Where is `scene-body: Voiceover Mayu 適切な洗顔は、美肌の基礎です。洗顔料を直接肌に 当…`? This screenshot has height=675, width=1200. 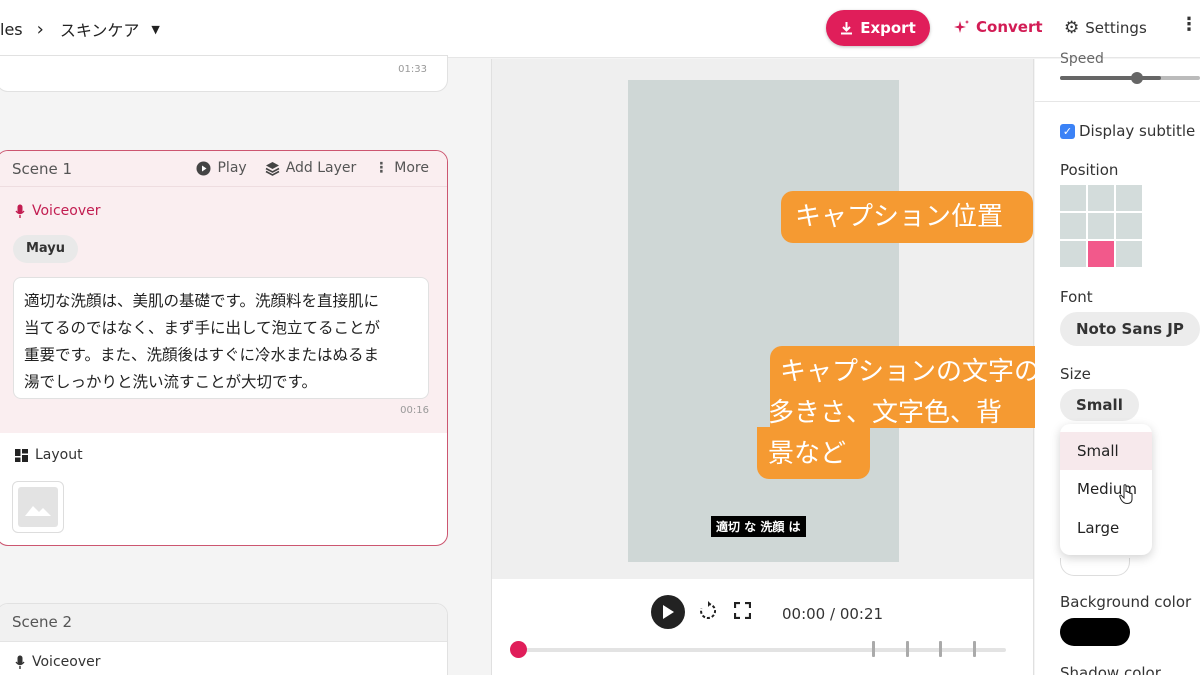 scene-body: Voiceover Mayu 適切な洗顔は、美肌の基礎です。洗顔料を直接肌に 当… is located at coordinates (223, 310).